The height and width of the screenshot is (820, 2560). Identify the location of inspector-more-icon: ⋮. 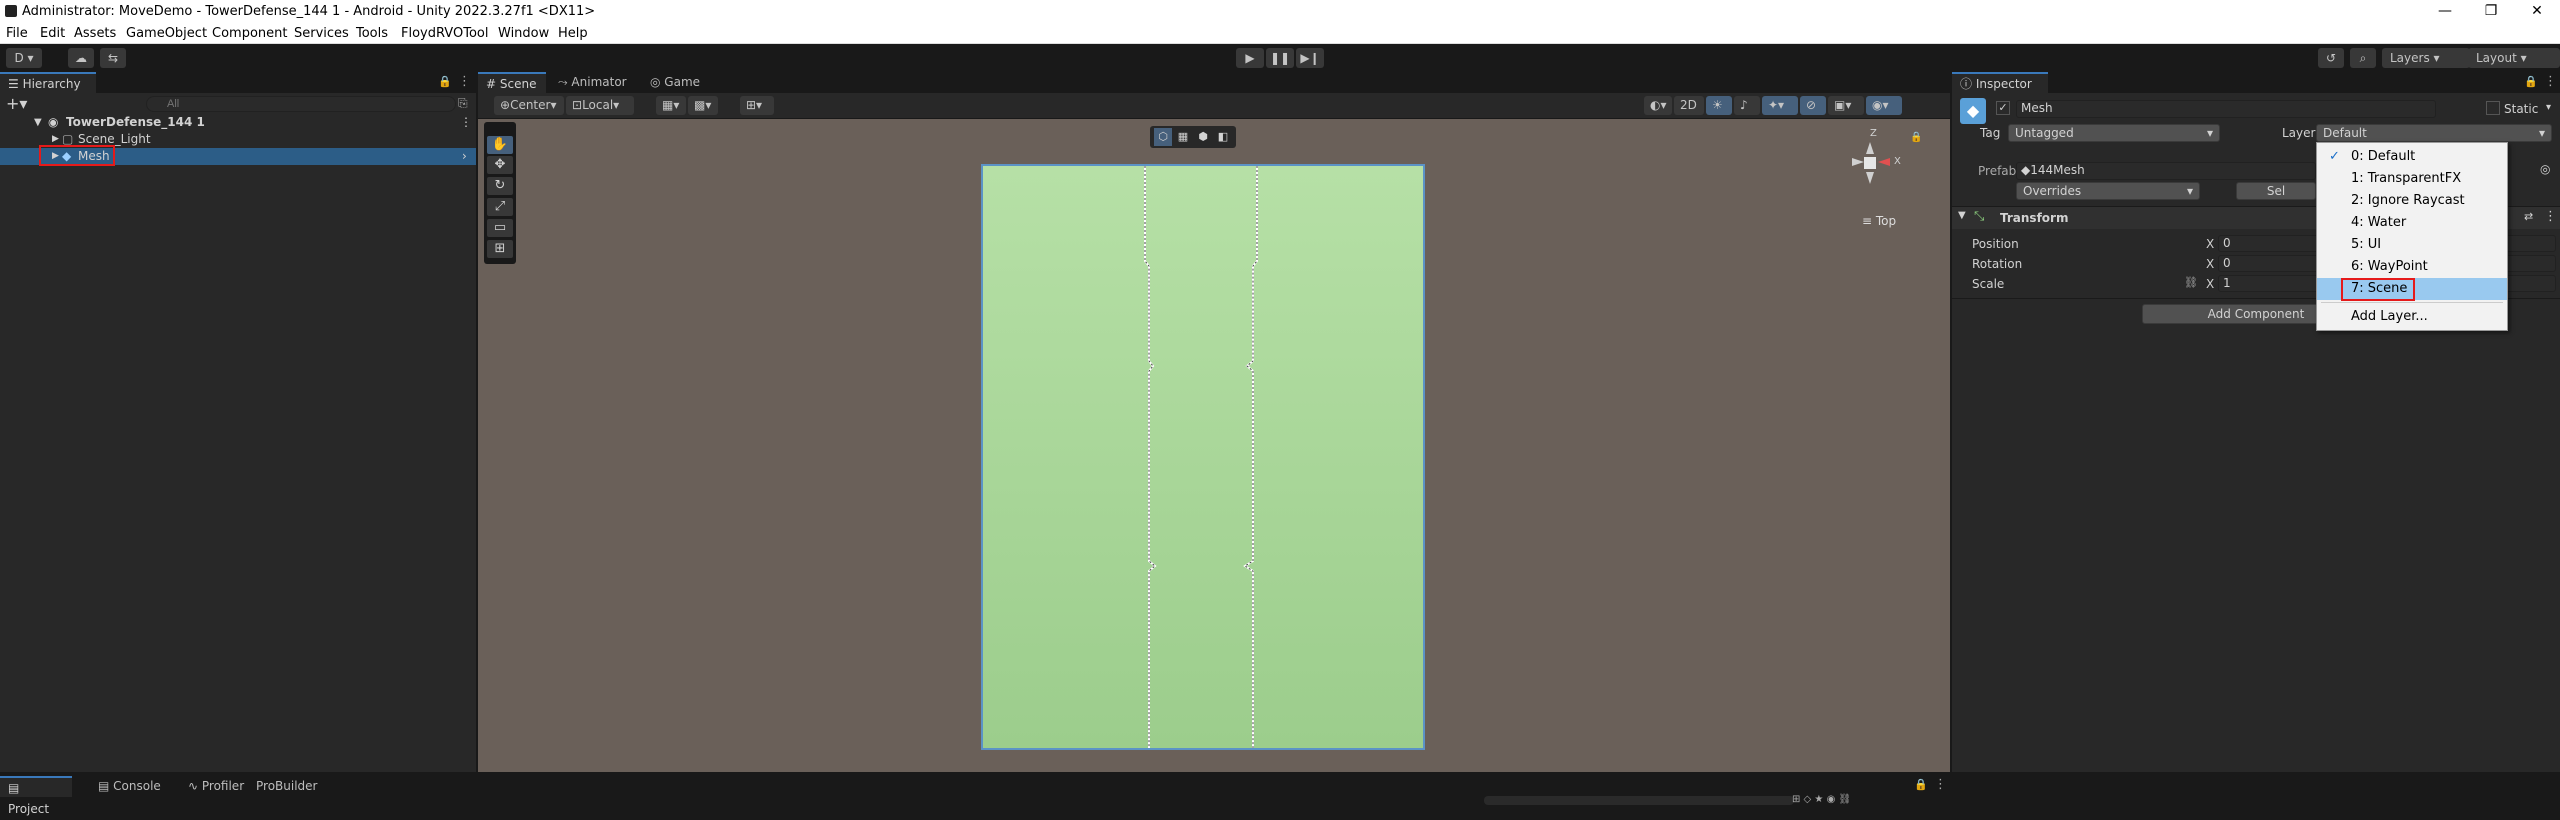
(2550, 81).